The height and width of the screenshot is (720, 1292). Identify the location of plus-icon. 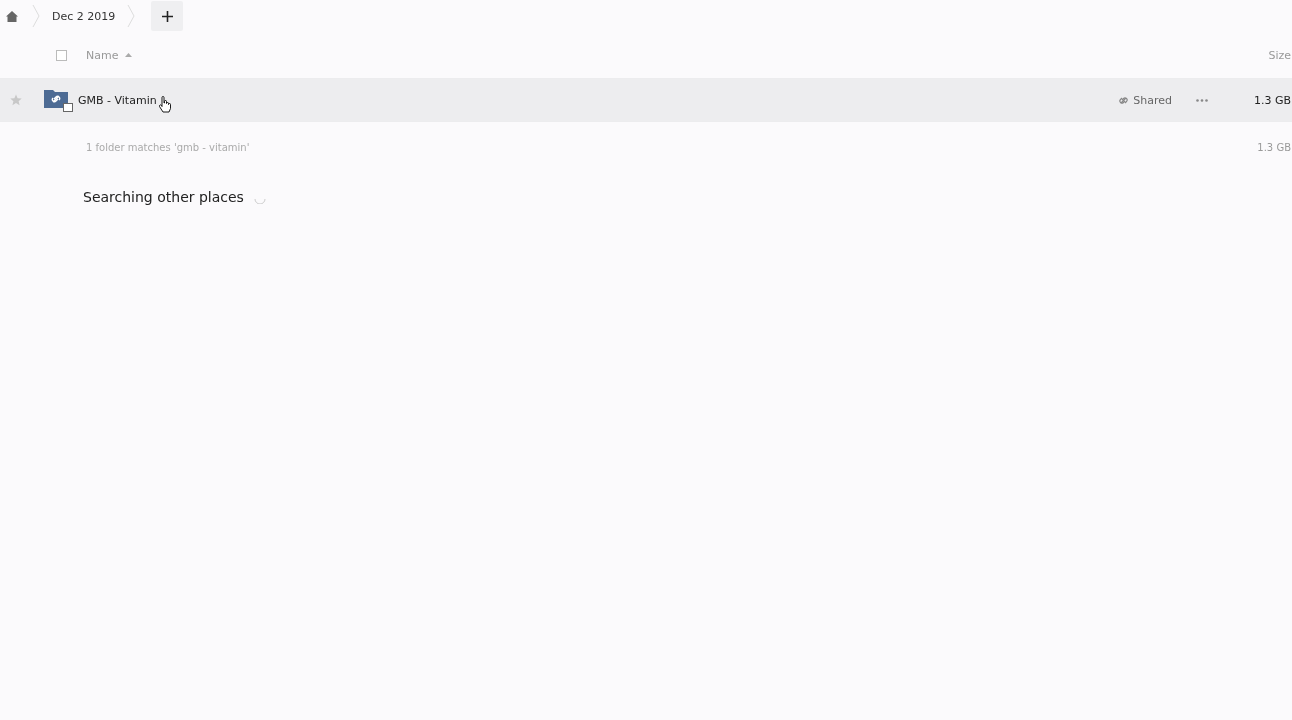
(167, 16).